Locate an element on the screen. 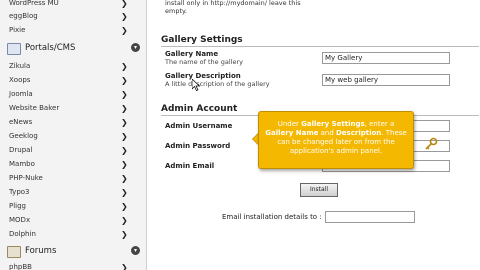  category-label: Portals/CMS is located at coordinates (50, 48).